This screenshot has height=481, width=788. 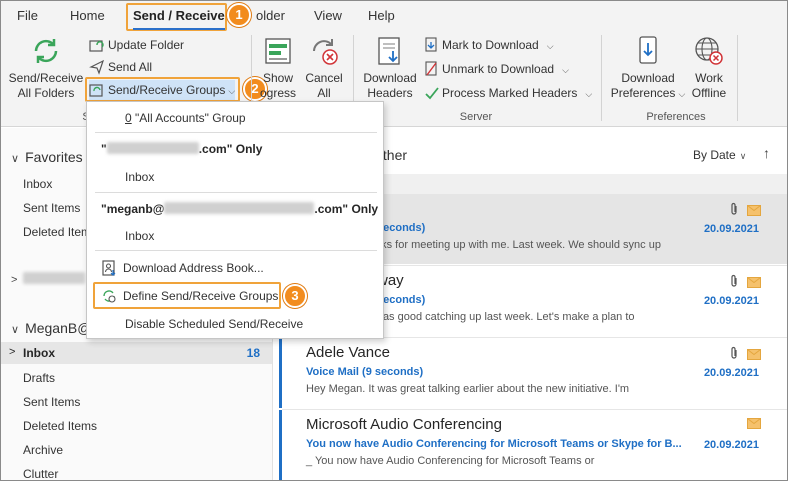 I want to click on download-preferences-line2: Preferences ⌵, so click(x=648, y=94).